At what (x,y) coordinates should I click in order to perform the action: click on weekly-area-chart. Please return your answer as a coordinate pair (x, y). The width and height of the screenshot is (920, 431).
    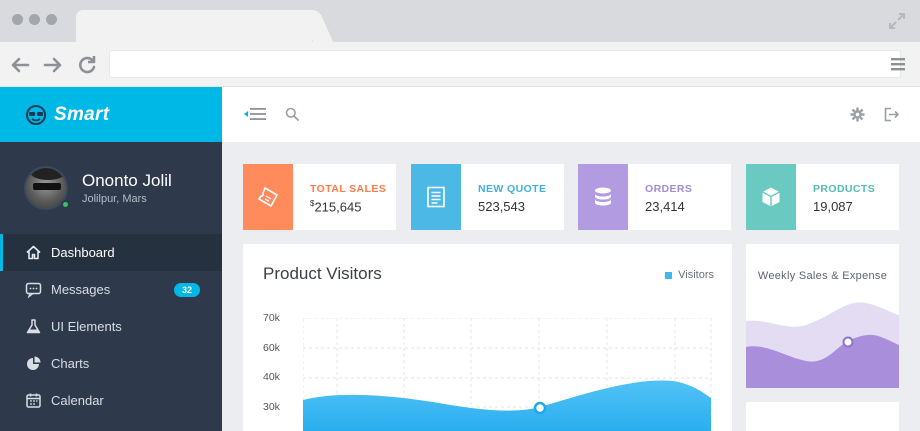
    Looking at the image, I should click on (822, 343).